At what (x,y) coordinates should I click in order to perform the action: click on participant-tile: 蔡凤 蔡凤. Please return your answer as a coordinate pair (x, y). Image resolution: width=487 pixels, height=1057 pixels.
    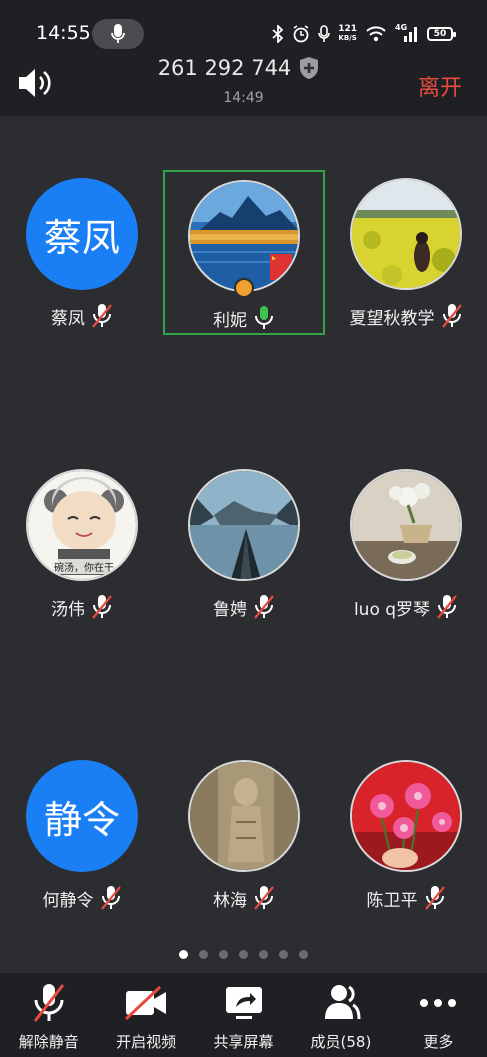
    Looking at the image, I should click on (82, 252).